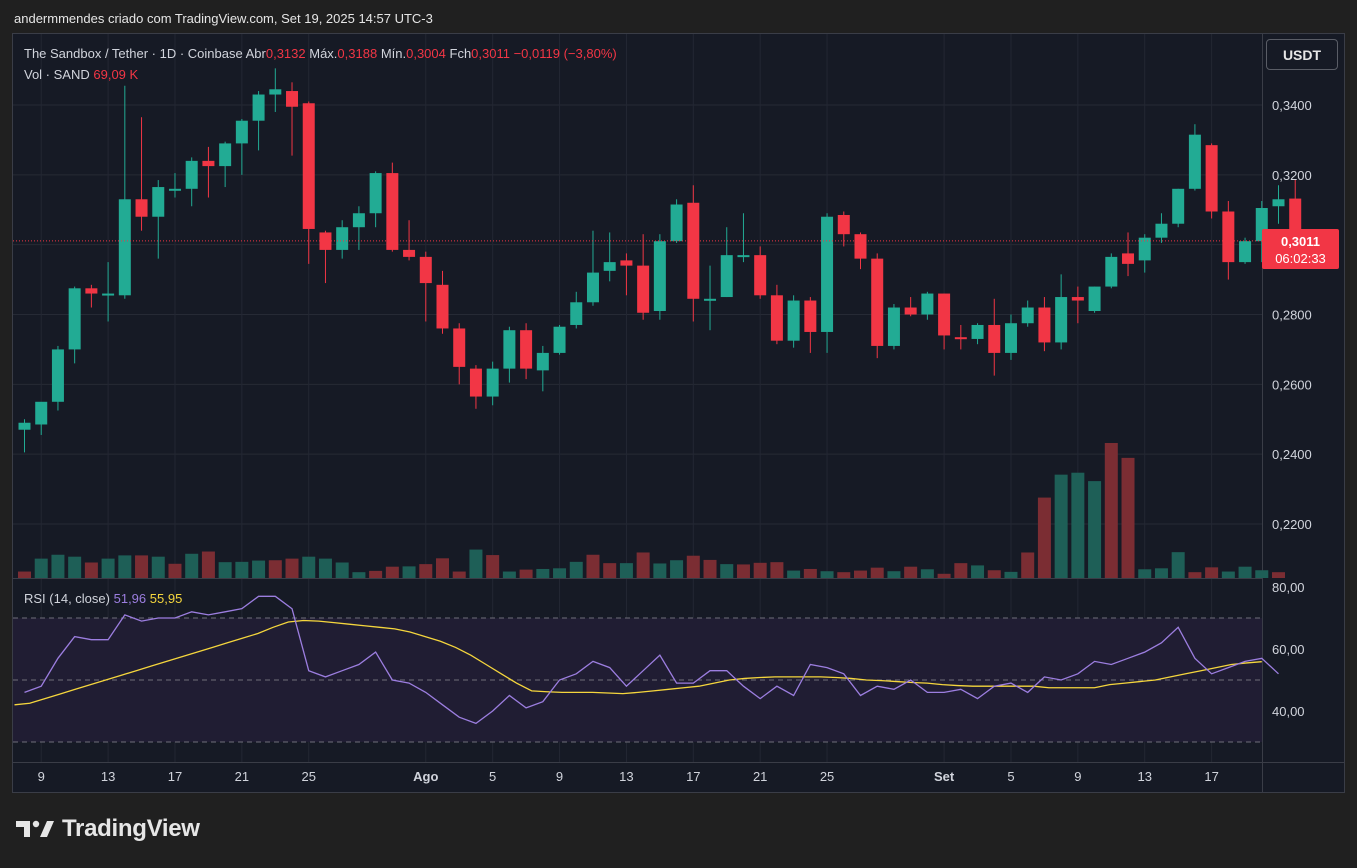 The image size is (1357, 868). Describe the element at coordinates (67, 598) in the screenshot. I see `rsi-label: RSI (14, close)` at that location.